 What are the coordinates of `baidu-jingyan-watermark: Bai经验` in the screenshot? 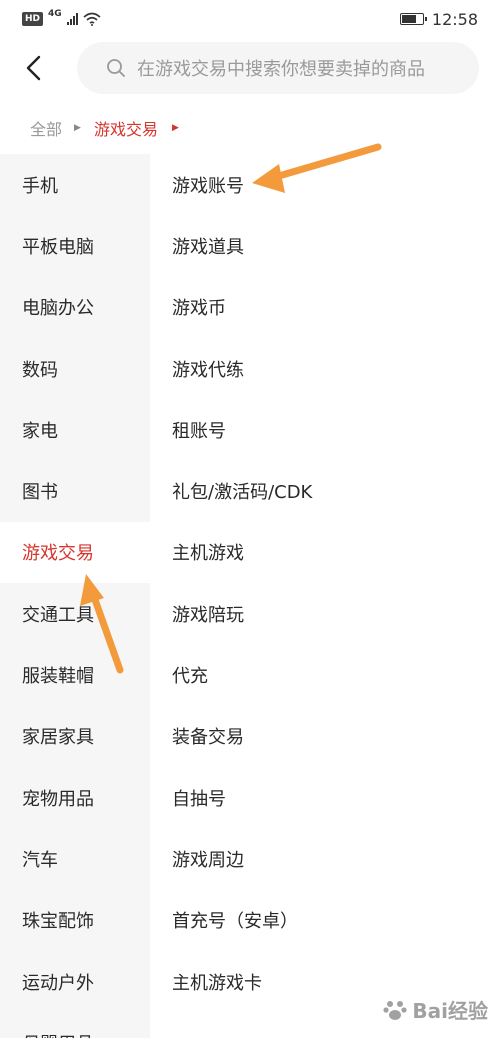 It's located at (435, 1009).